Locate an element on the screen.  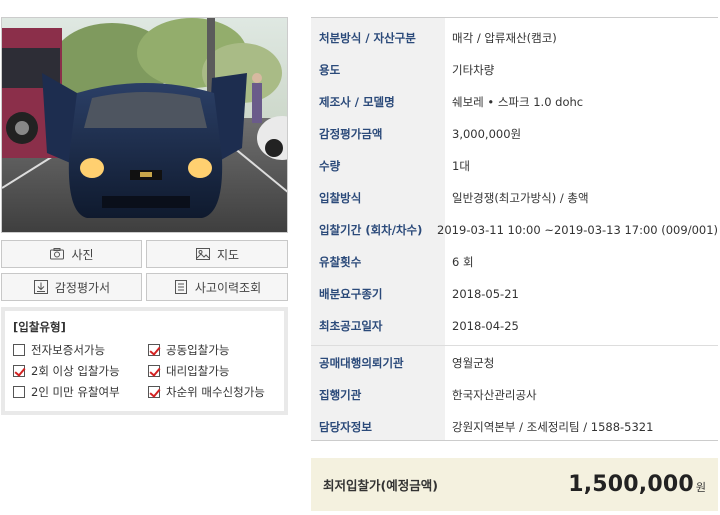
map-icon is located at coordinates (203, 254).